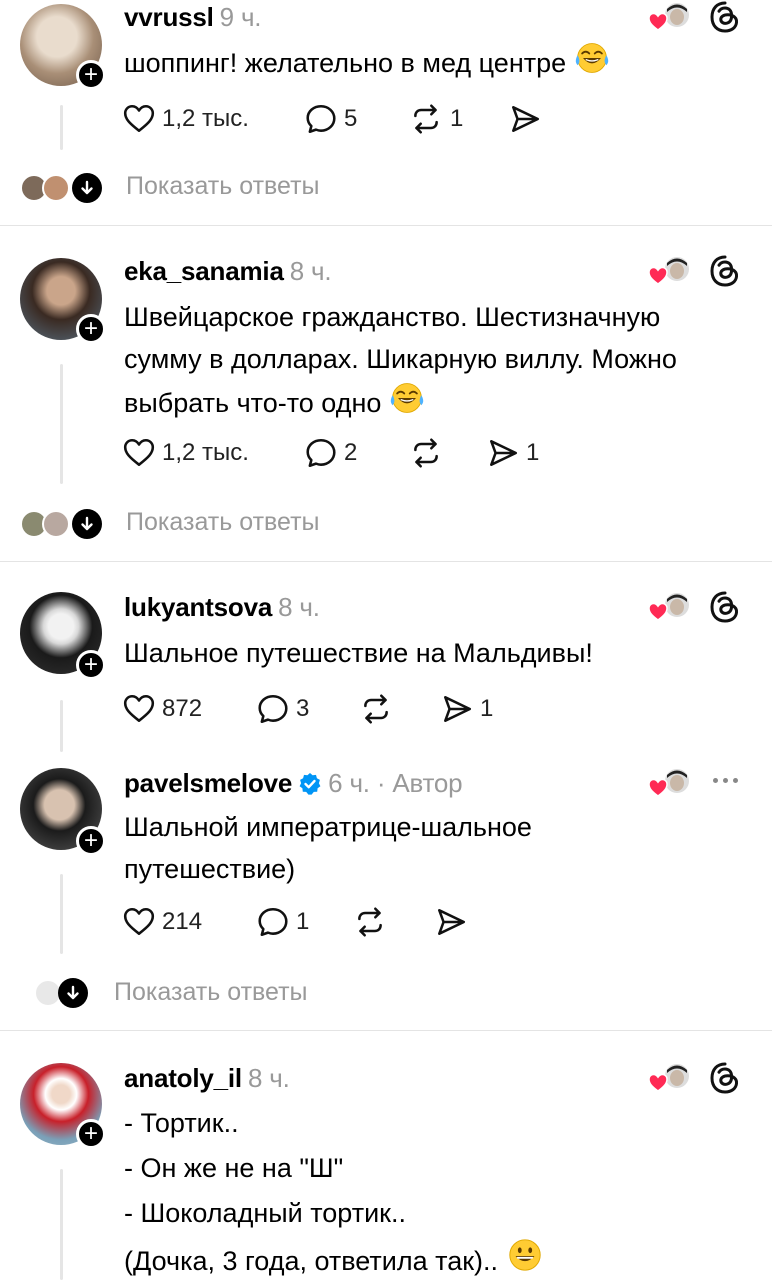  I want to click on reply-count: 5, so click(351, 118).